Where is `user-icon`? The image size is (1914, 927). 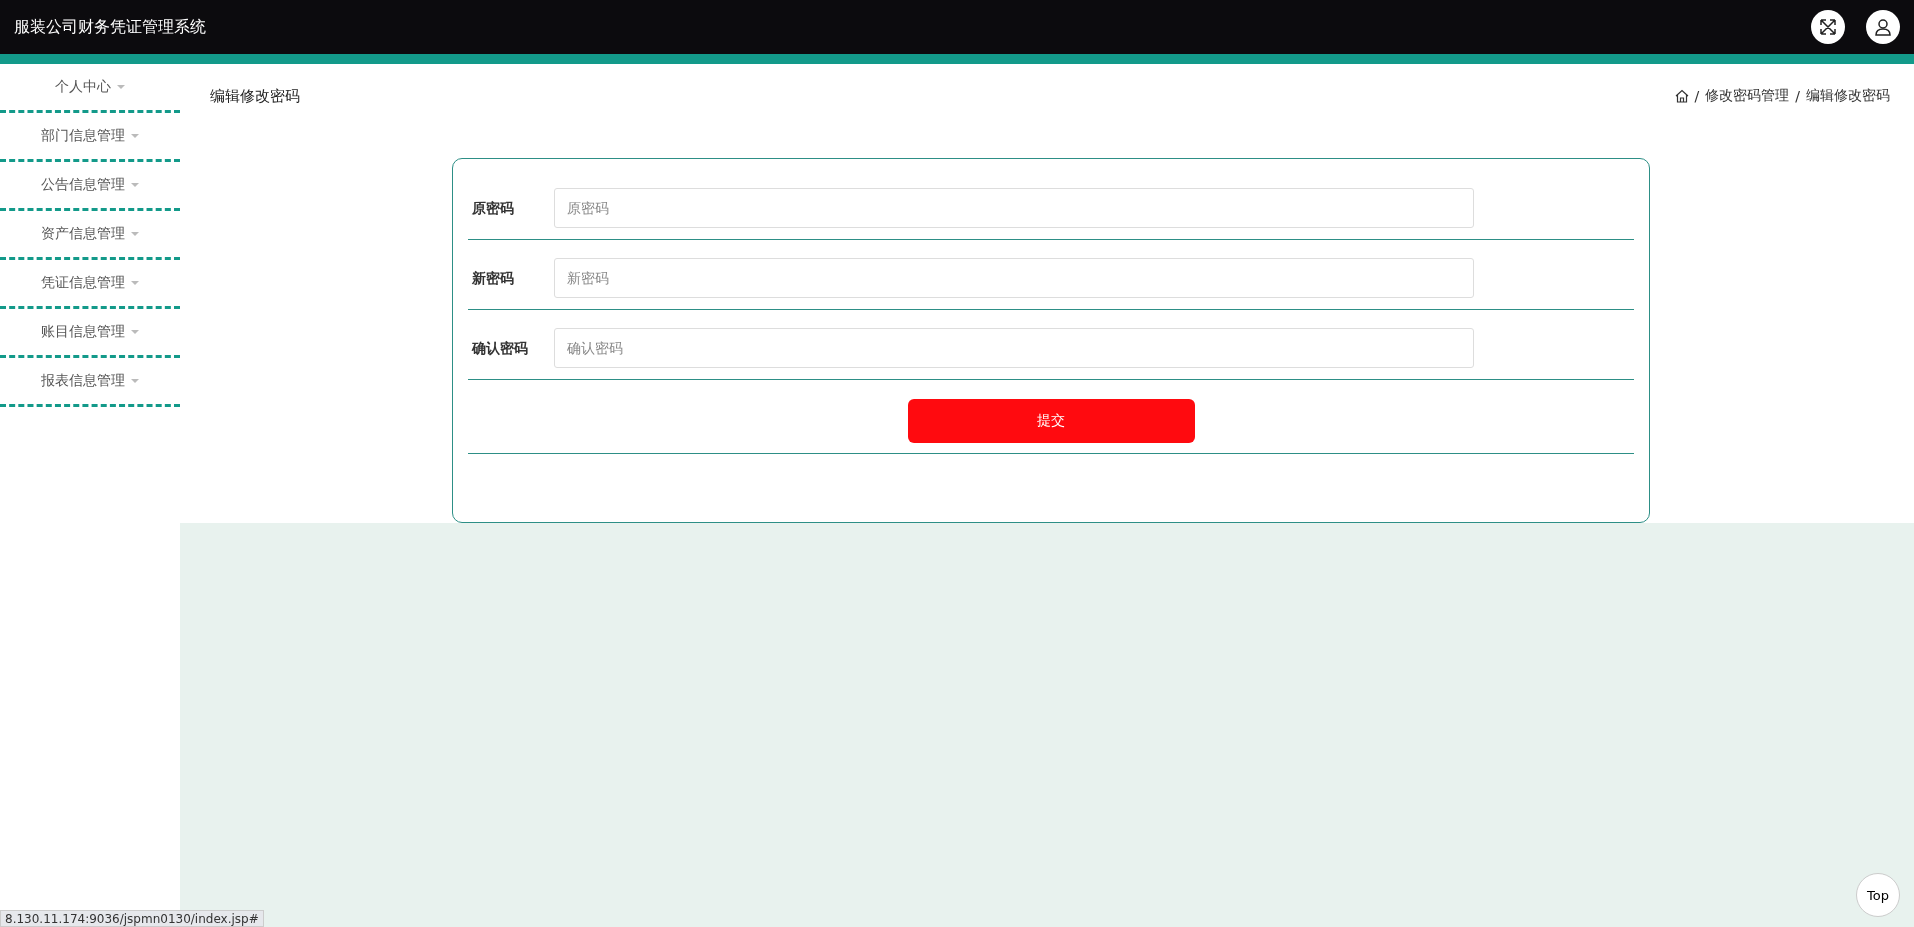
user-icon is located at coordinates (1883, 27).